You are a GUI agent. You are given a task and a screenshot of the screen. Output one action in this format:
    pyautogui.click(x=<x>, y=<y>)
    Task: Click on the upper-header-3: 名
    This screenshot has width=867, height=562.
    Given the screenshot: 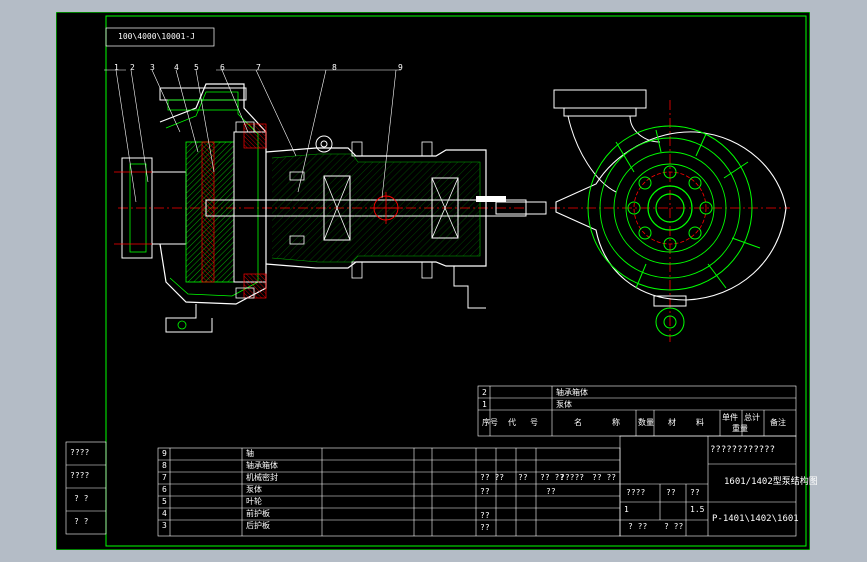 What is the action you would take?
    pyautogui.click(x=578, y=422)
    